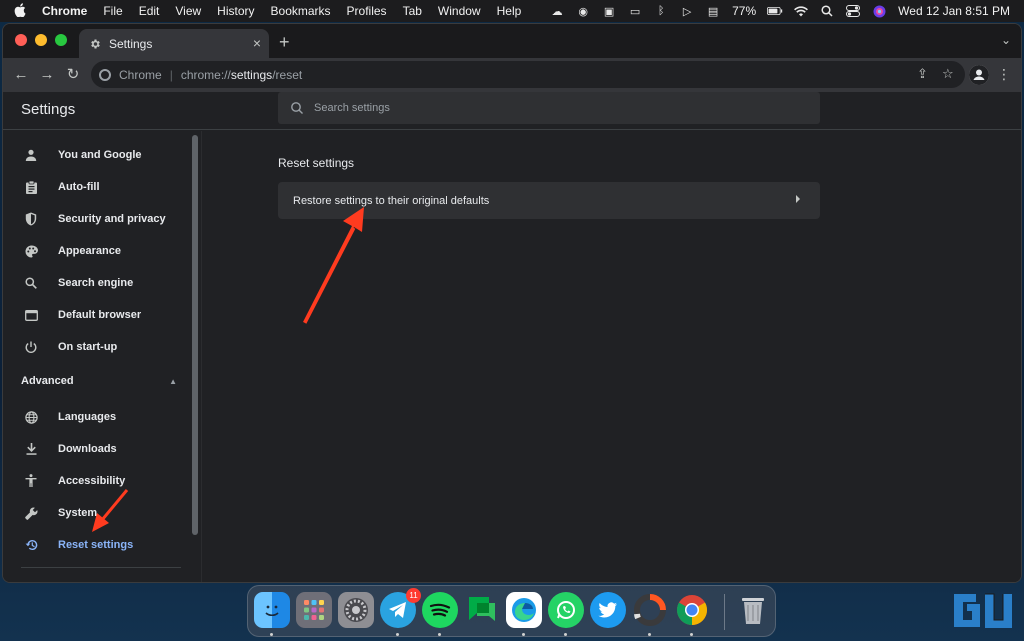 The height and width of the screenshot is (641, 1024). Describe the element at coordinates (97, 481) in the screenshot. I see `sidebar-item-accessibility: Accessibility` at that location.